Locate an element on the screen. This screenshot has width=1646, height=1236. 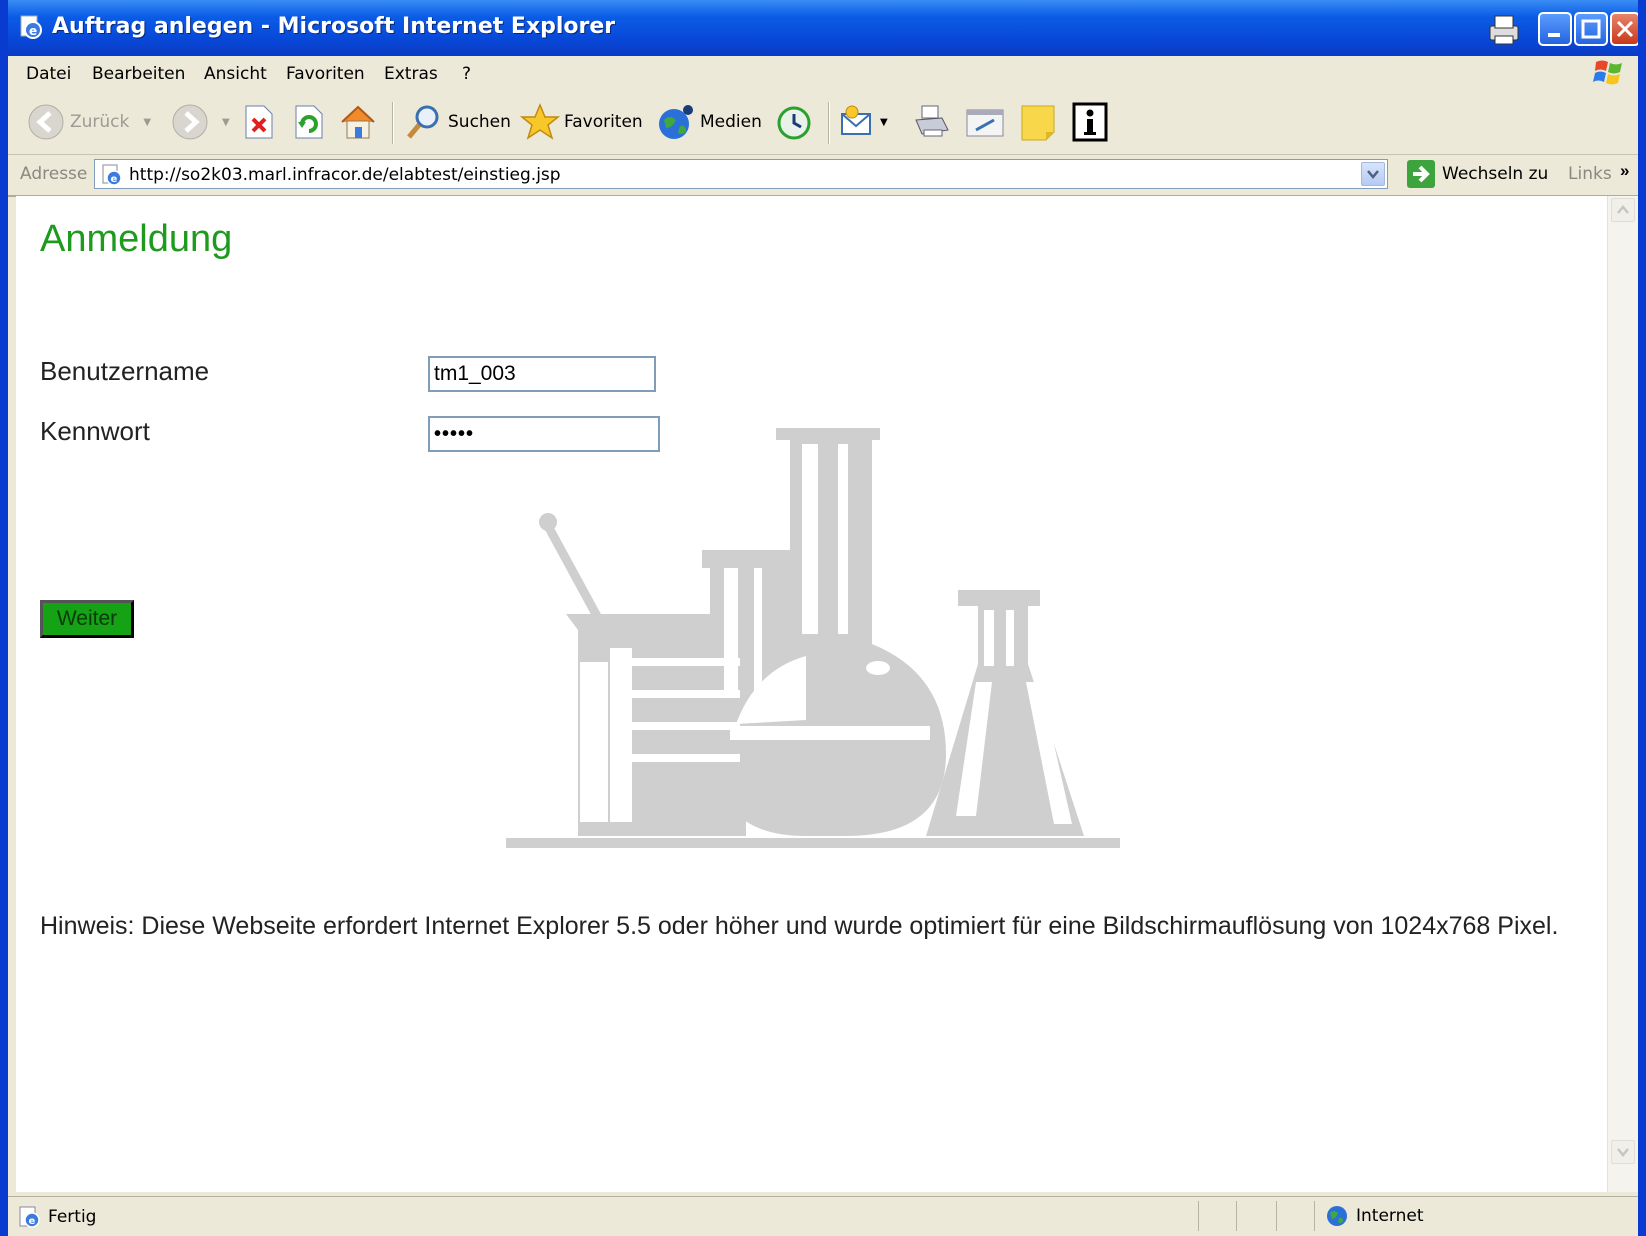
edit-button is located at coordinates (985, 122).